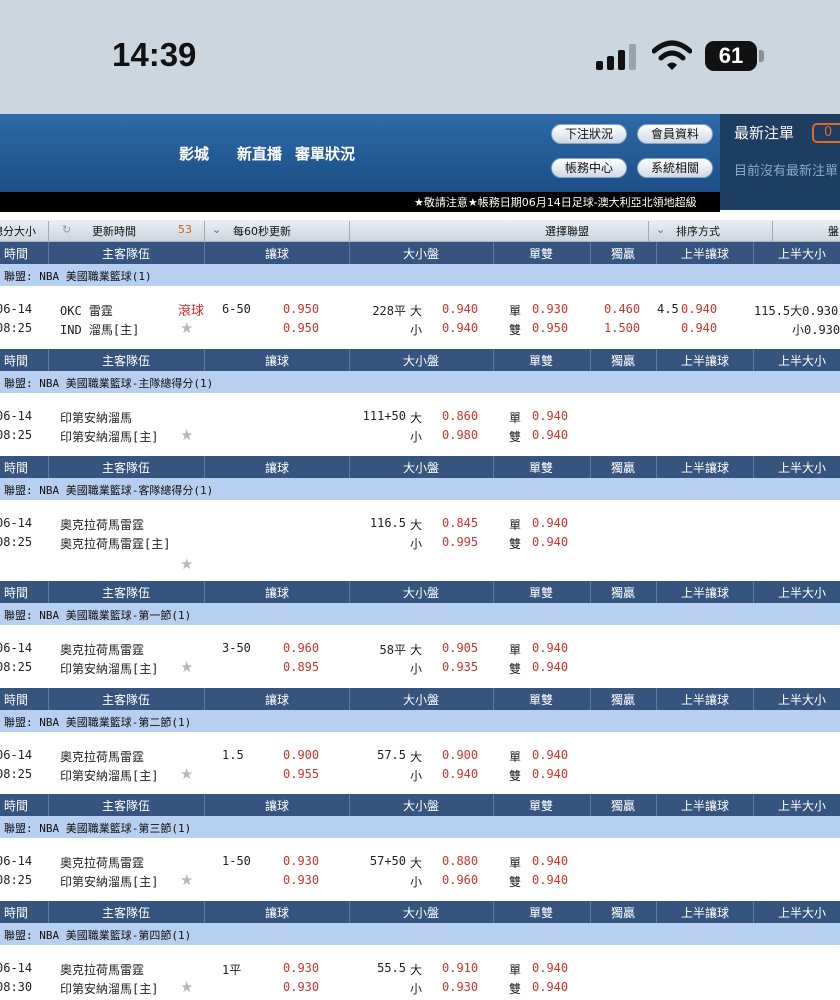 The height and width of the screenshot is (1000, 840). What do you see at coordinates (460, 987) in the screenshot?
I see `under-odds: 0.930` at bounding box center [460, 987].